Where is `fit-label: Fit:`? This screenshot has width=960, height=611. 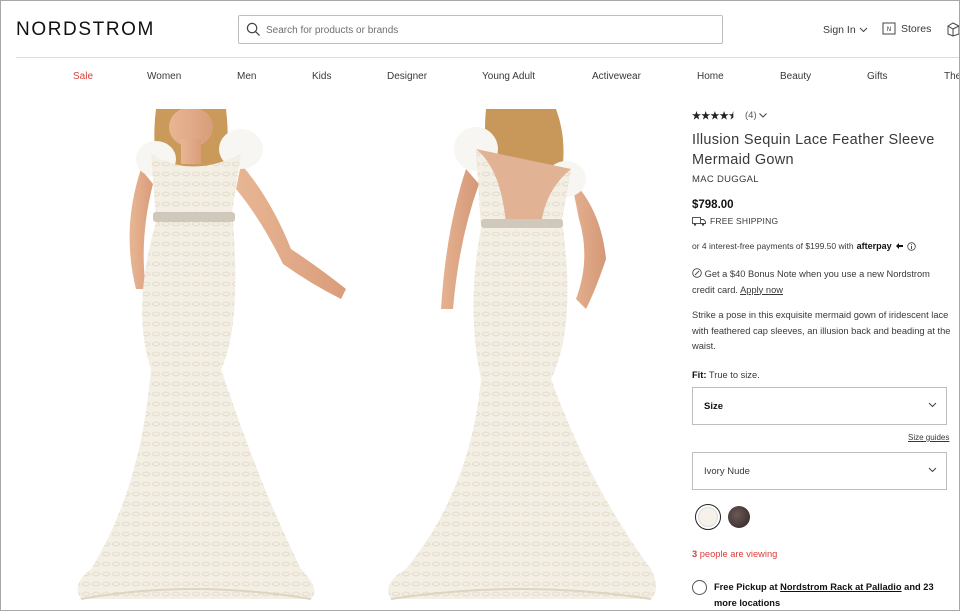 fit-label: Fit: is located at coordinates (699, 375).